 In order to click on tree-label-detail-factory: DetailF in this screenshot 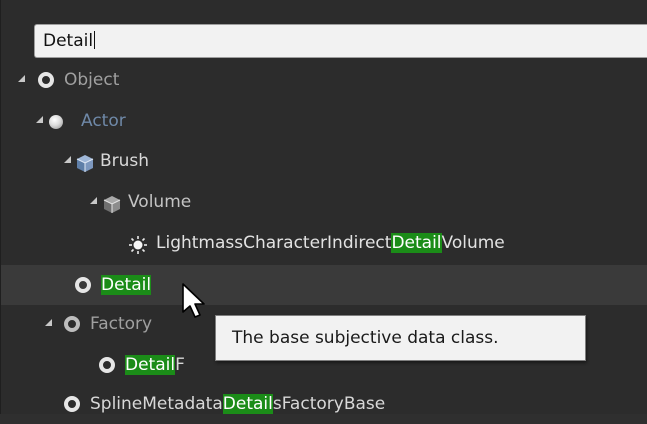, I will do `click(155, 365)`.